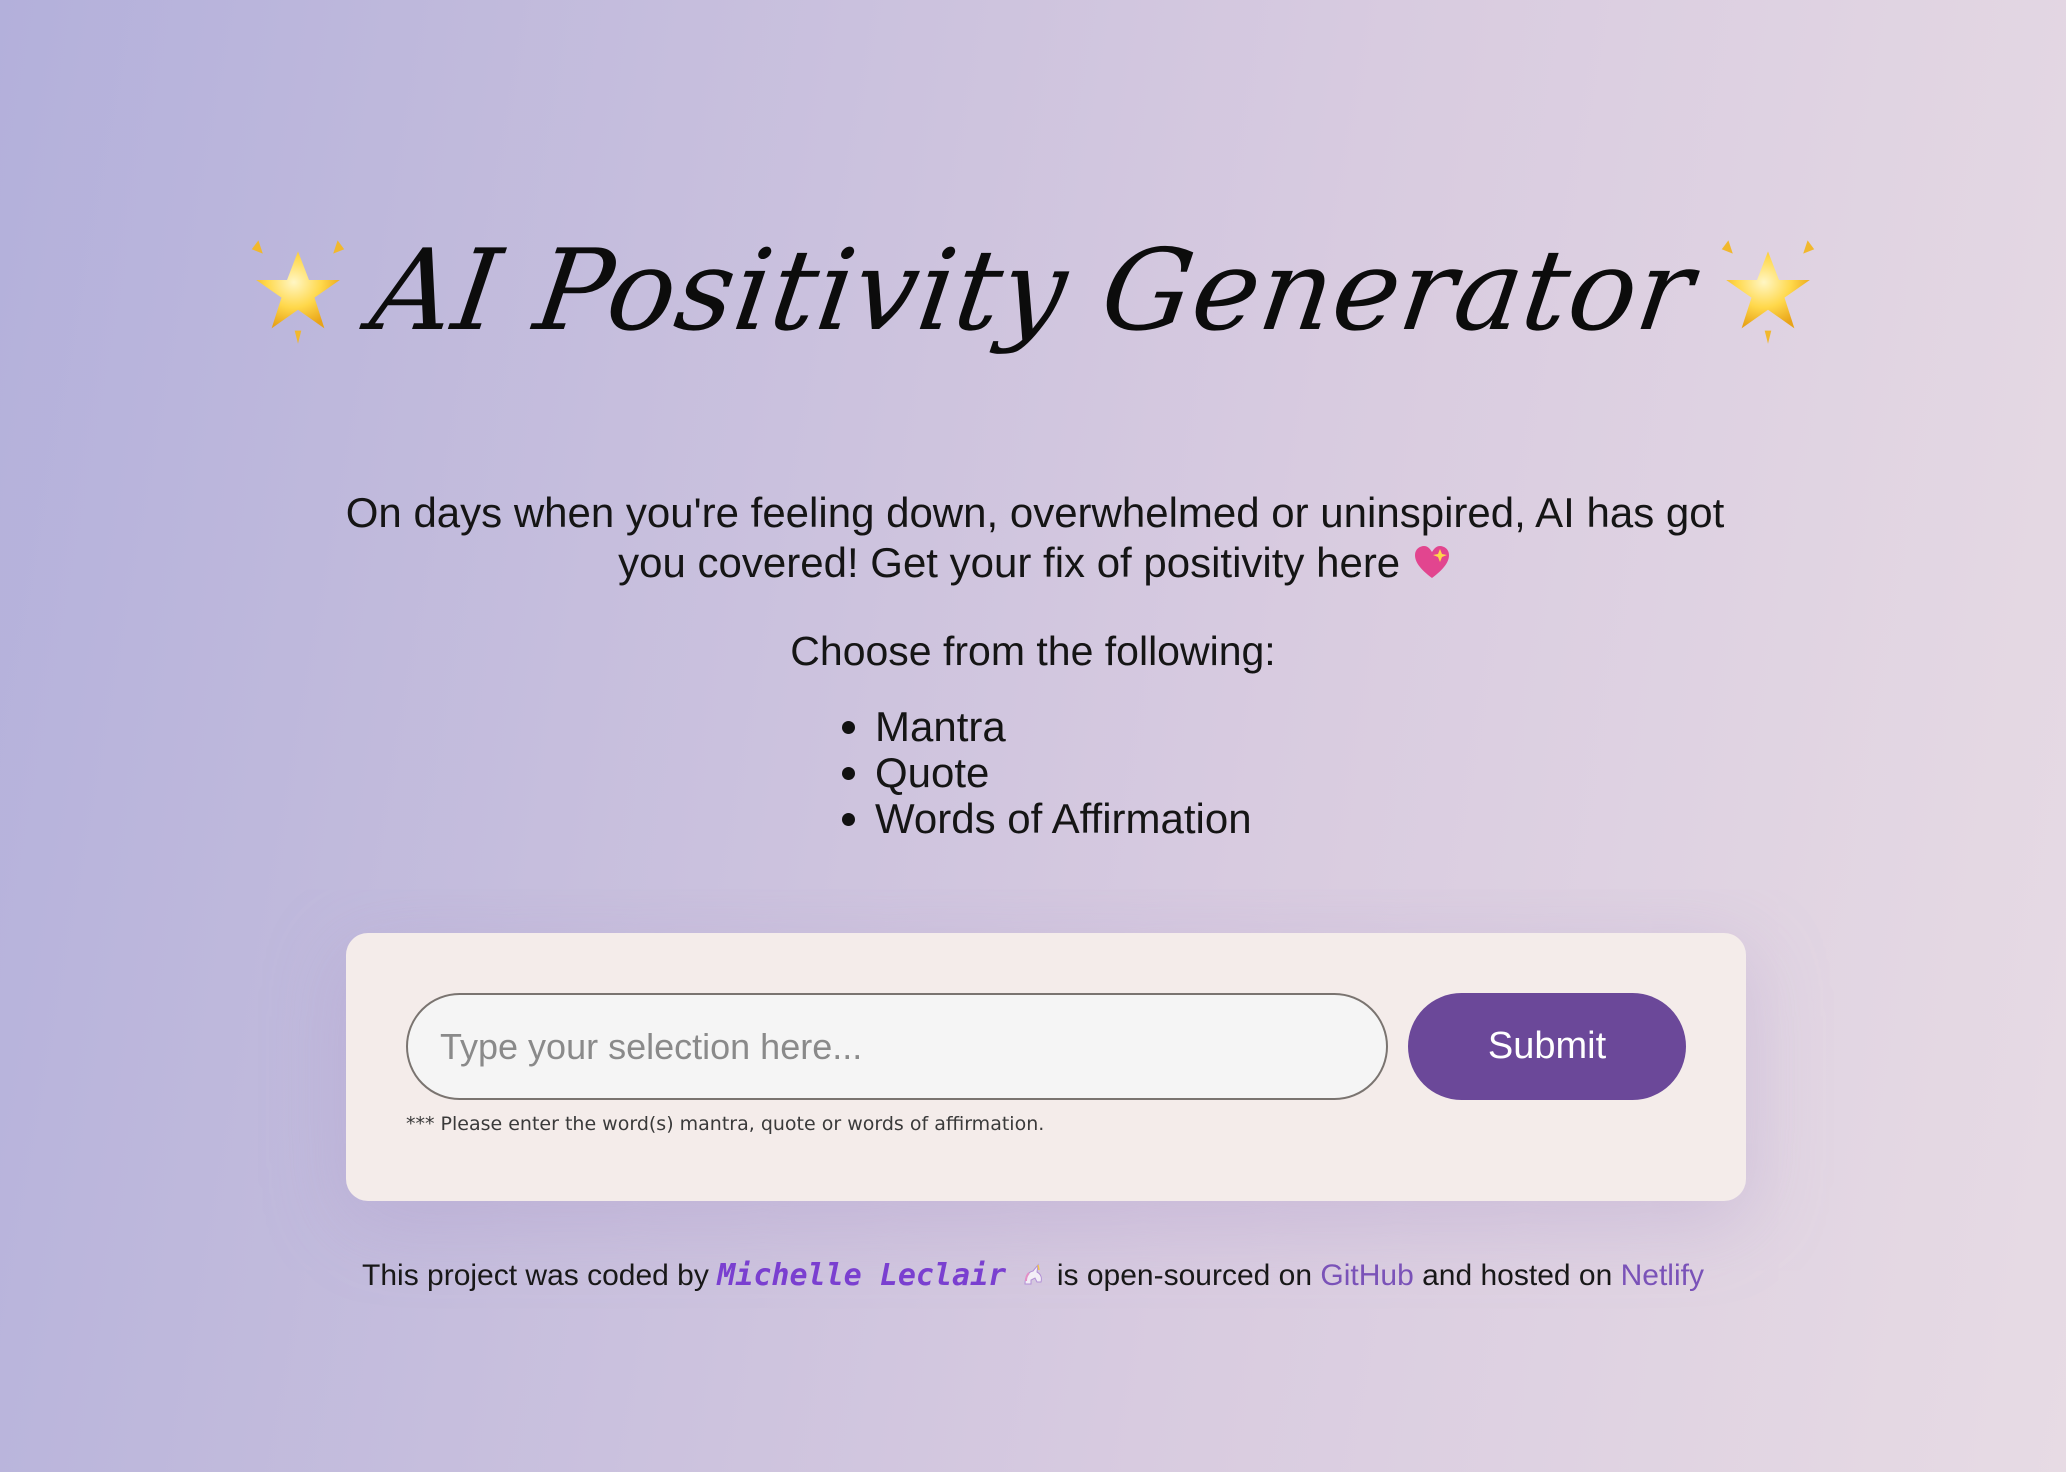  I want to click on option-label: Mantra, so click(940, 726).